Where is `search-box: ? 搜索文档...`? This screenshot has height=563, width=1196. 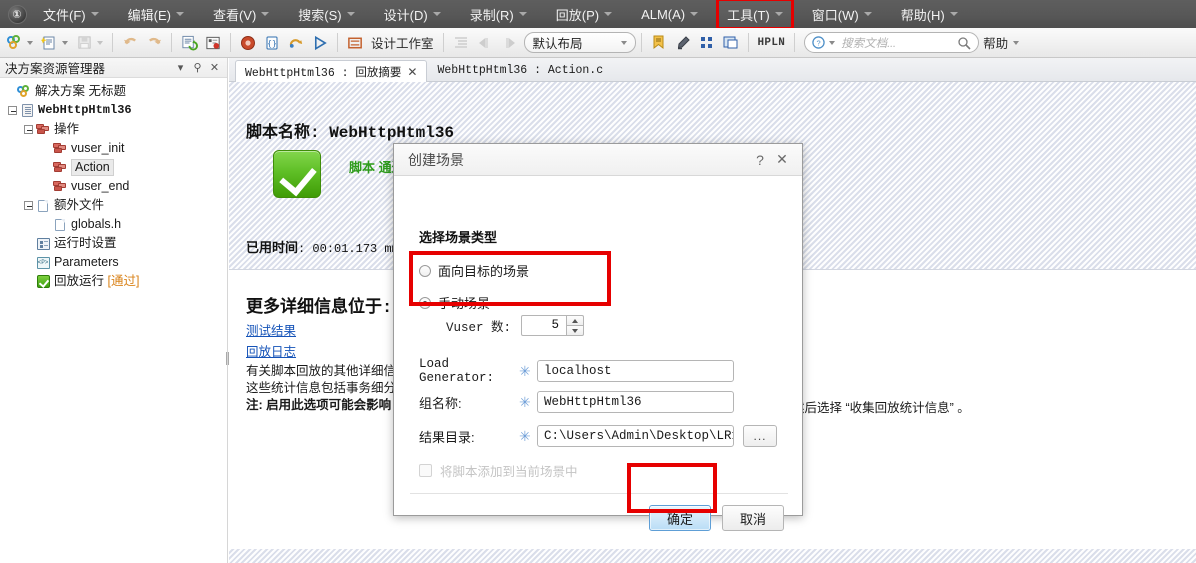 search-box: ? 搜索文档... is located at coordinates (892, 42).